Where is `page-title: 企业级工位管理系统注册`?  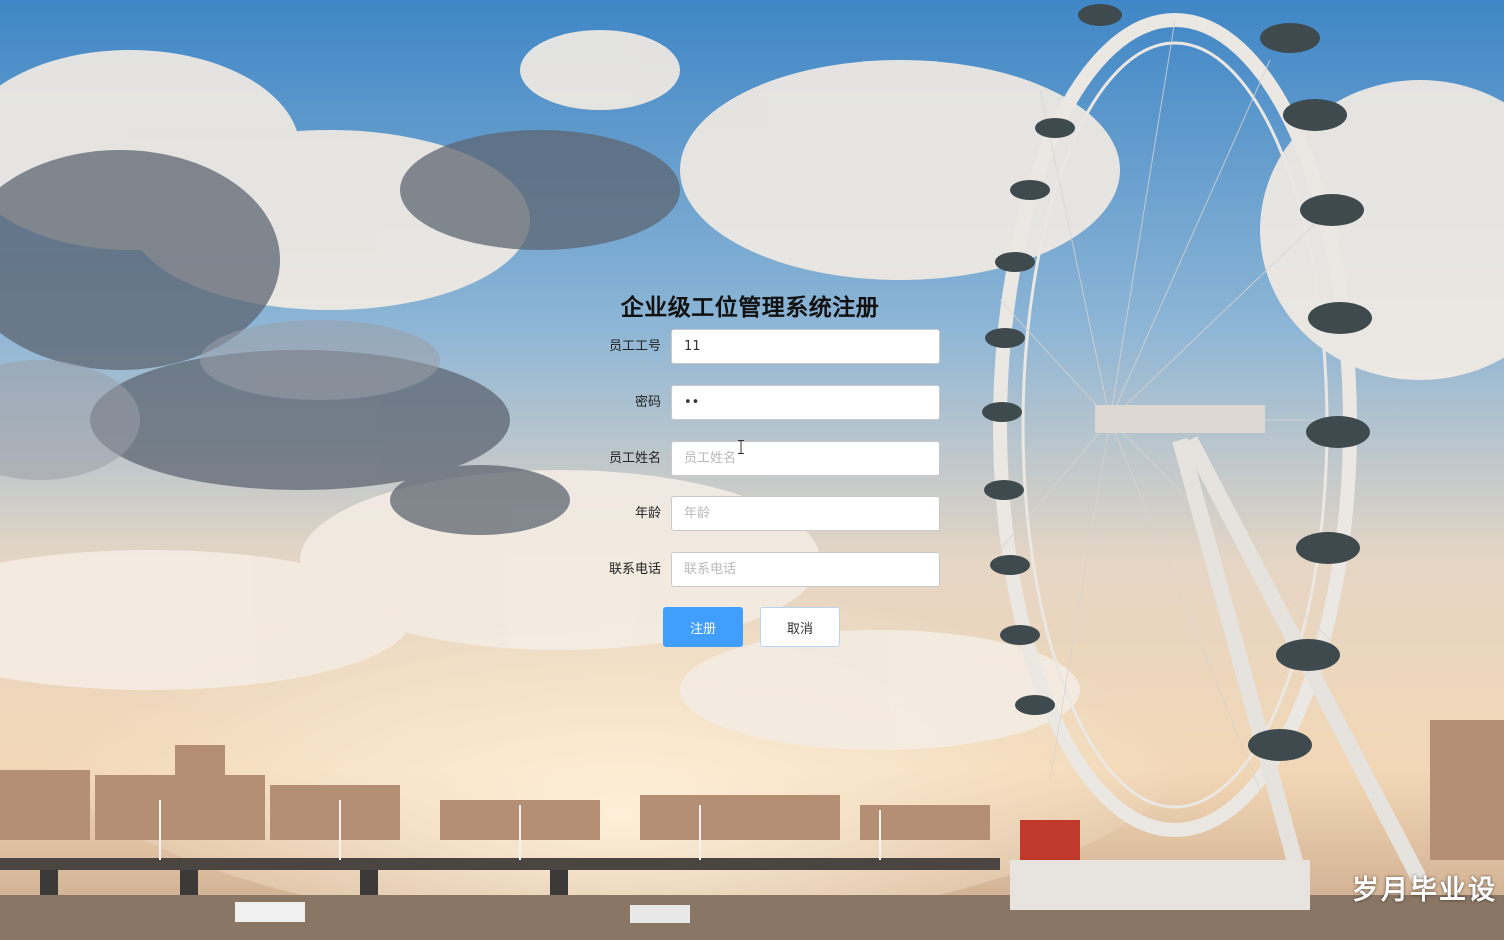
page-title: 企业级工位管理系统注册 is located at coordinates (750, 308).